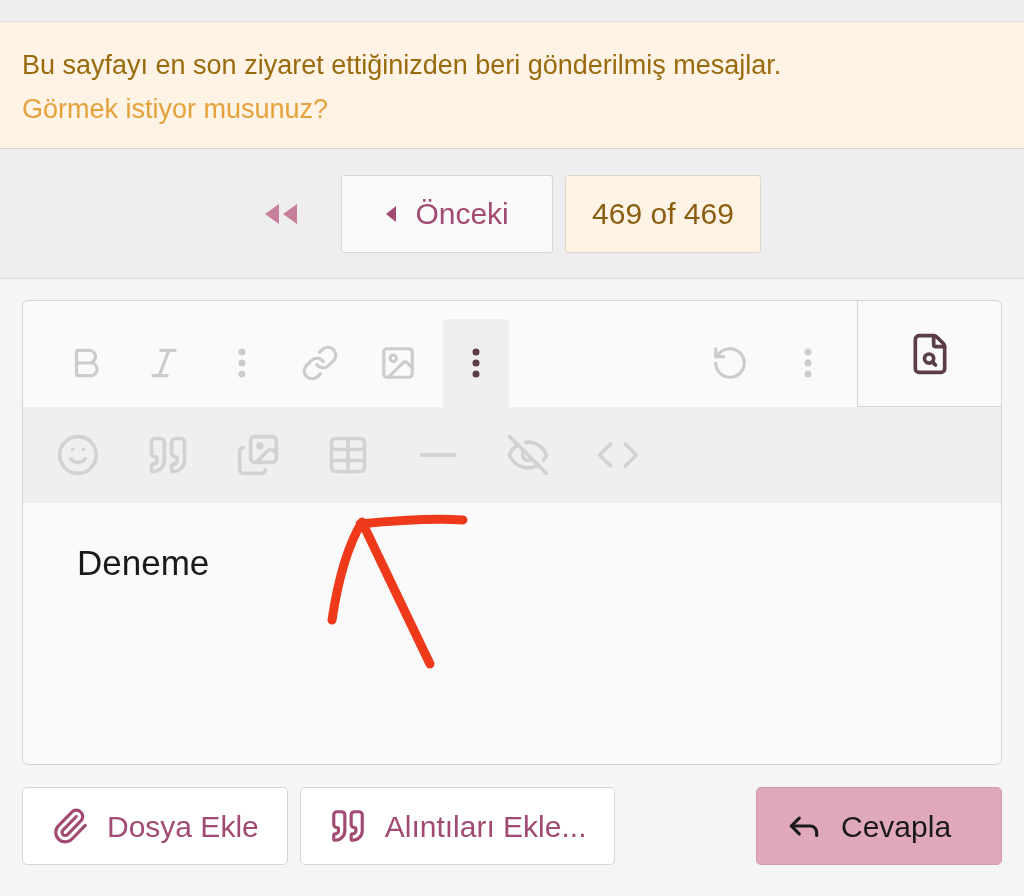 Image resolution: width=1024 pixels, height=896 pixels. Describe the element at coordinates (258, 455) in the screenshot. I see `media-icon` at that location.